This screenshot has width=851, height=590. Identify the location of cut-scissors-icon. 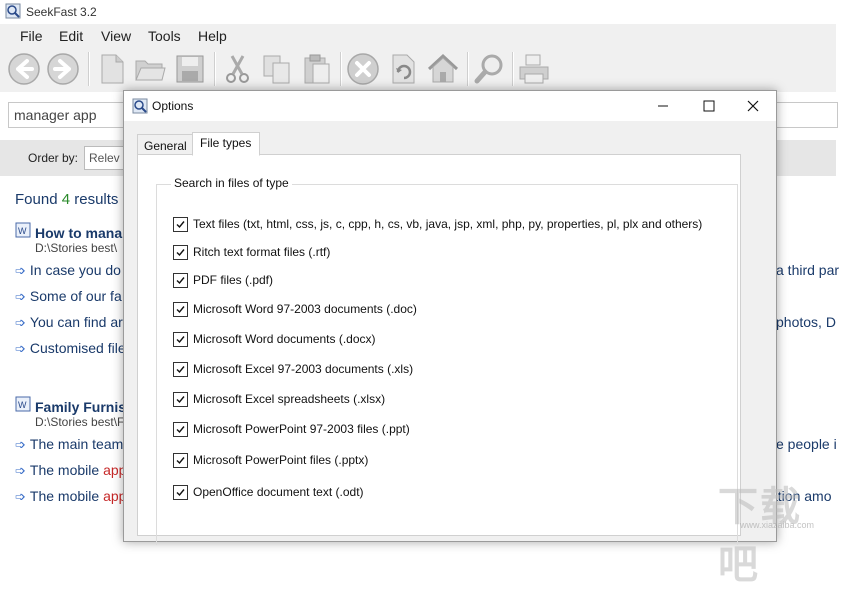
(238, 69).